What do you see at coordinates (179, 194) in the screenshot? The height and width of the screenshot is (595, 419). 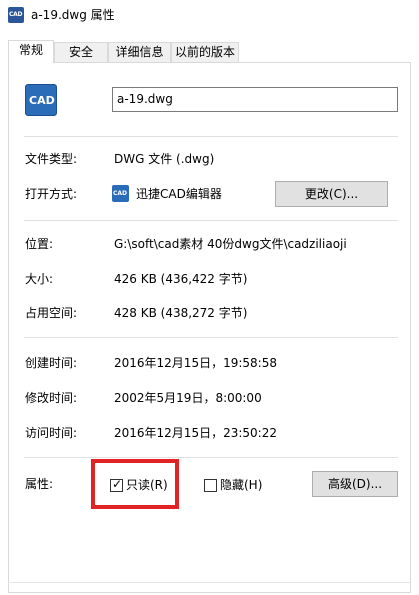 I see `opens-with-value: 迅捷CAD编辑器` at bounding box center [179, 194].